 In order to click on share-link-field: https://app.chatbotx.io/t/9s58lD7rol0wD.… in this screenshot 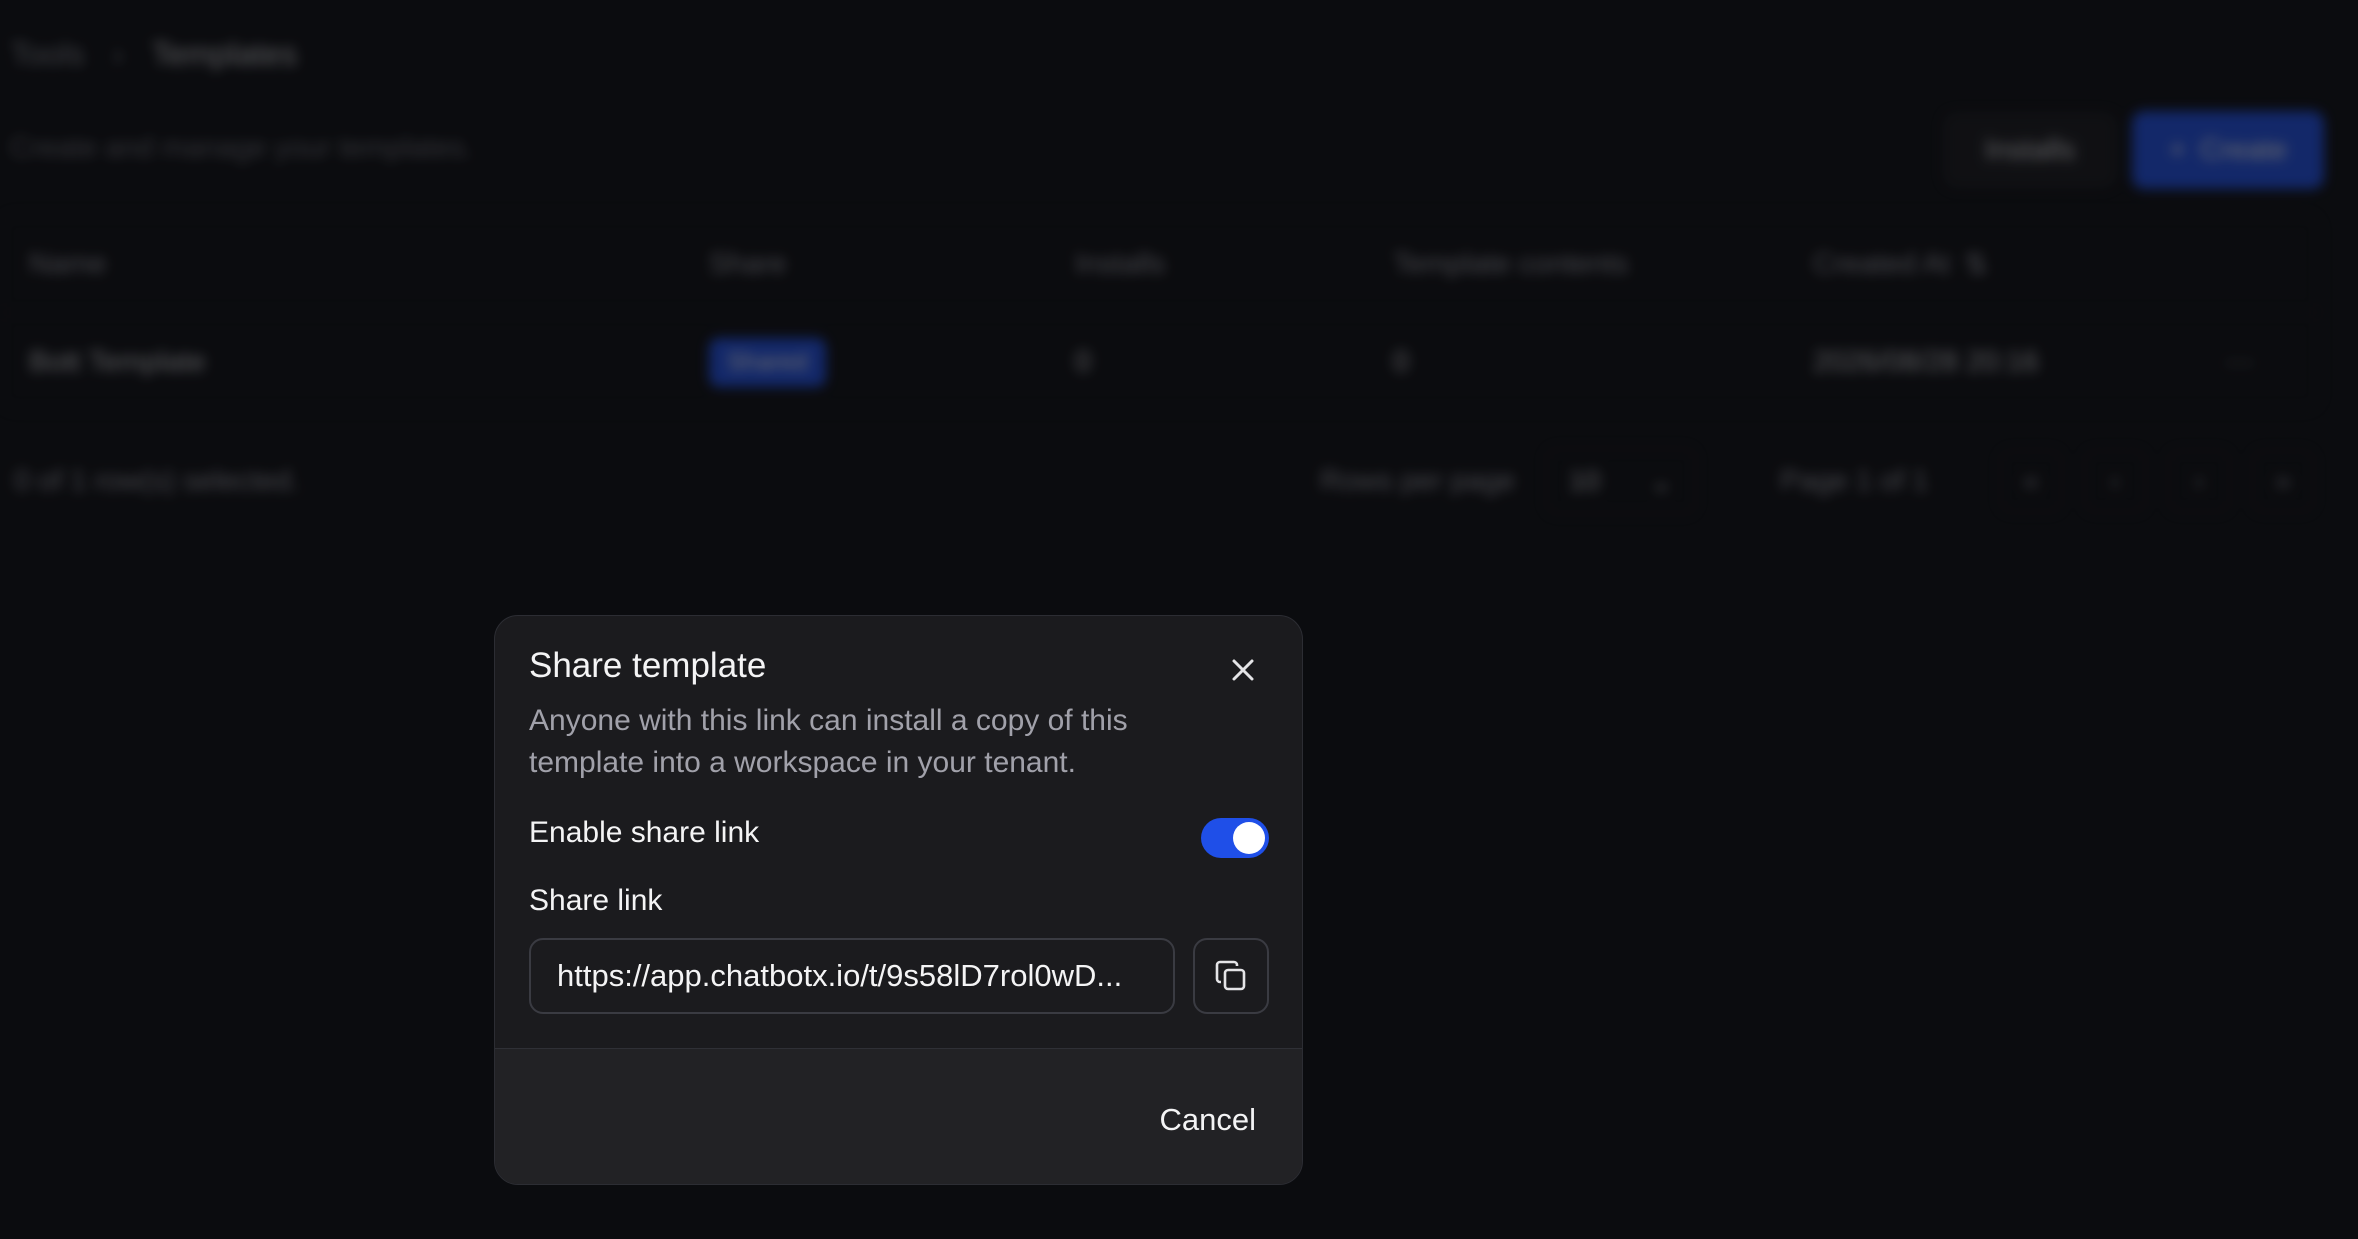, I will do `click(852, 976)`.